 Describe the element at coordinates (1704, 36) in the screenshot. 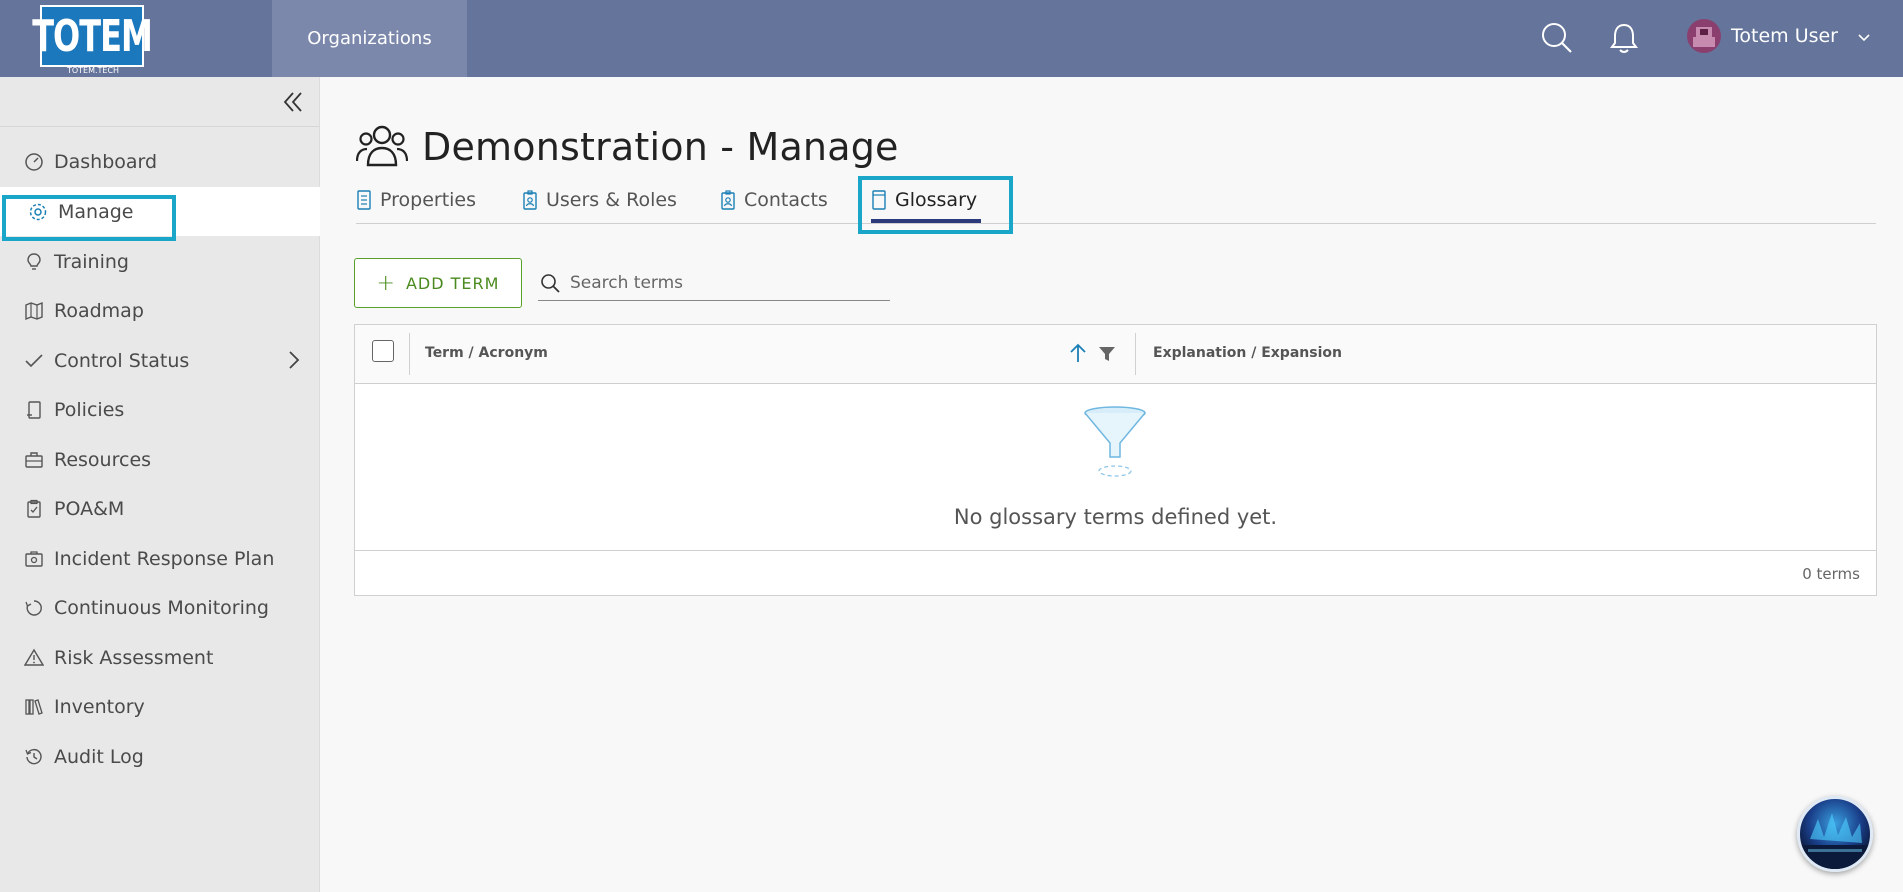

I see `avatar` at that location.